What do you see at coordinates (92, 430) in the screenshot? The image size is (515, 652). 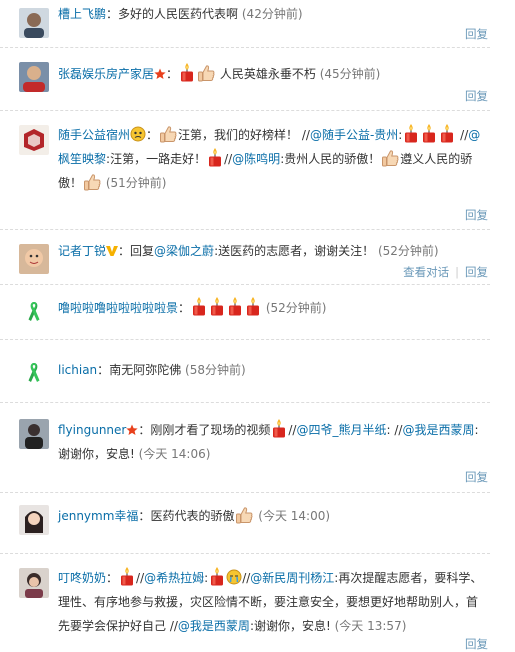 I see `username-link: flyingunner` at bounding box center [92, 430].